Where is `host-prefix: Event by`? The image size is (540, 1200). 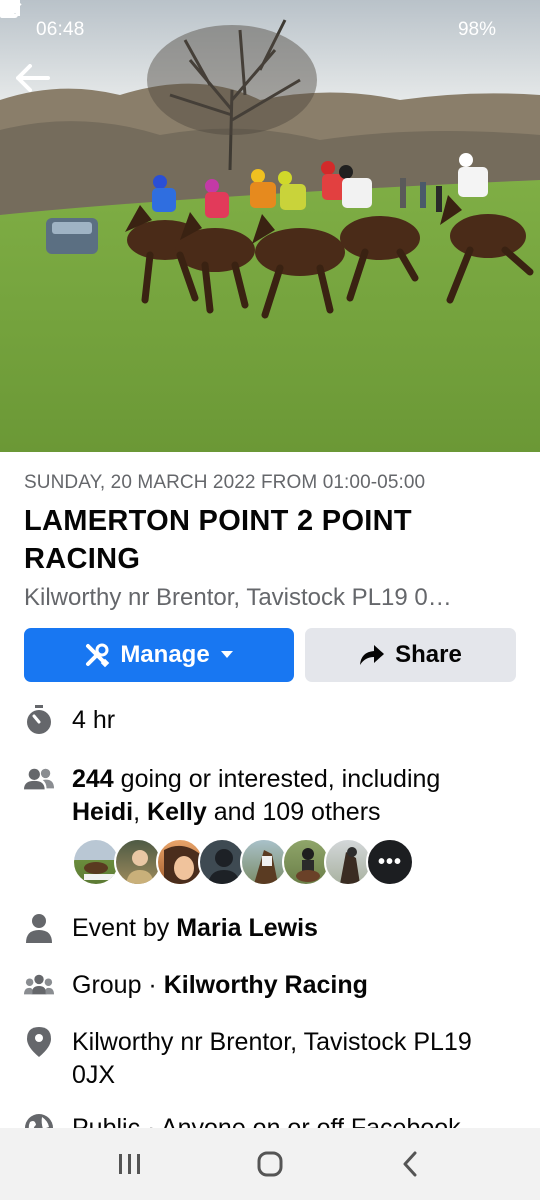
host-prefix: Event by is located at coordinates (124, 928).